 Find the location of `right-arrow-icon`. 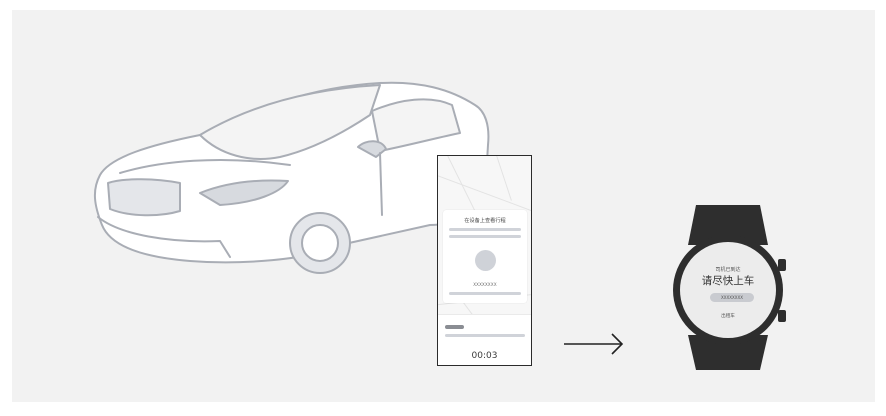

right-arrow-icon is located at coordinates (594, 344).